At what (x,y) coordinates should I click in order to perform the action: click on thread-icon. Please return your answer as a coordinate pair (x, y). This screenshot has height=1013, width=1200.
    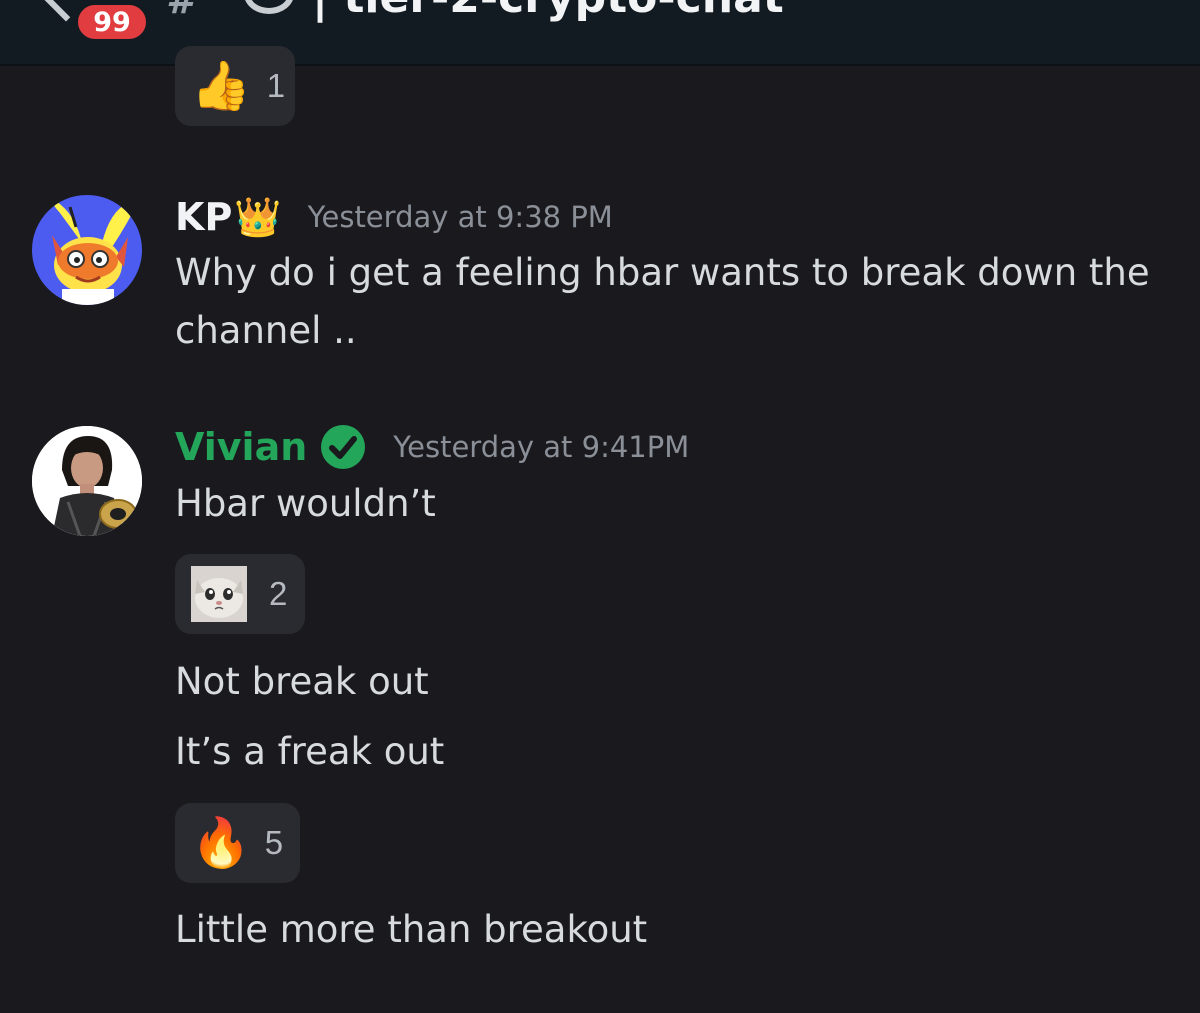
    Looking at the image, I should click on (269, 7).